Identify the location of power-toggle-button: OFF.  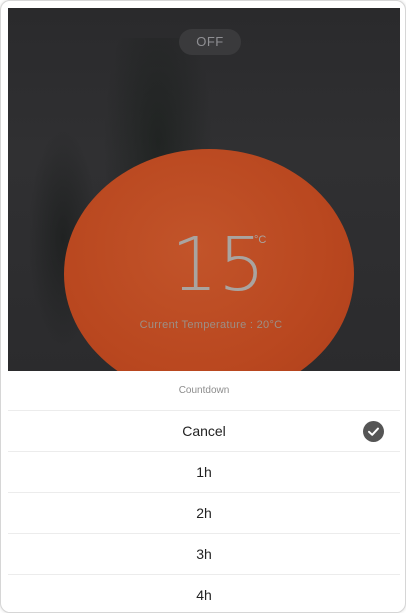
(210, 42).